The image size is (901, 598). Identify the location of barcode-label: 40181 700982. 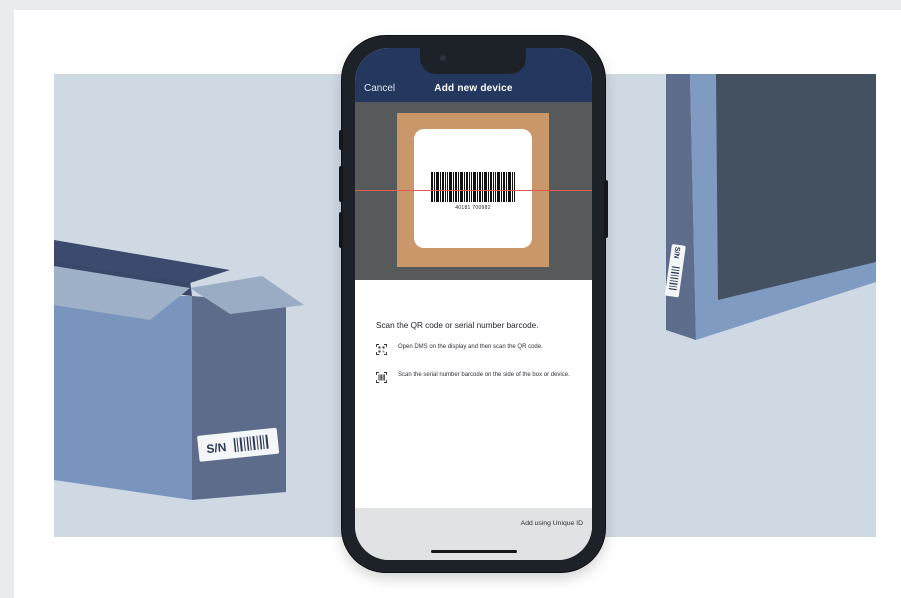
(473, 188).